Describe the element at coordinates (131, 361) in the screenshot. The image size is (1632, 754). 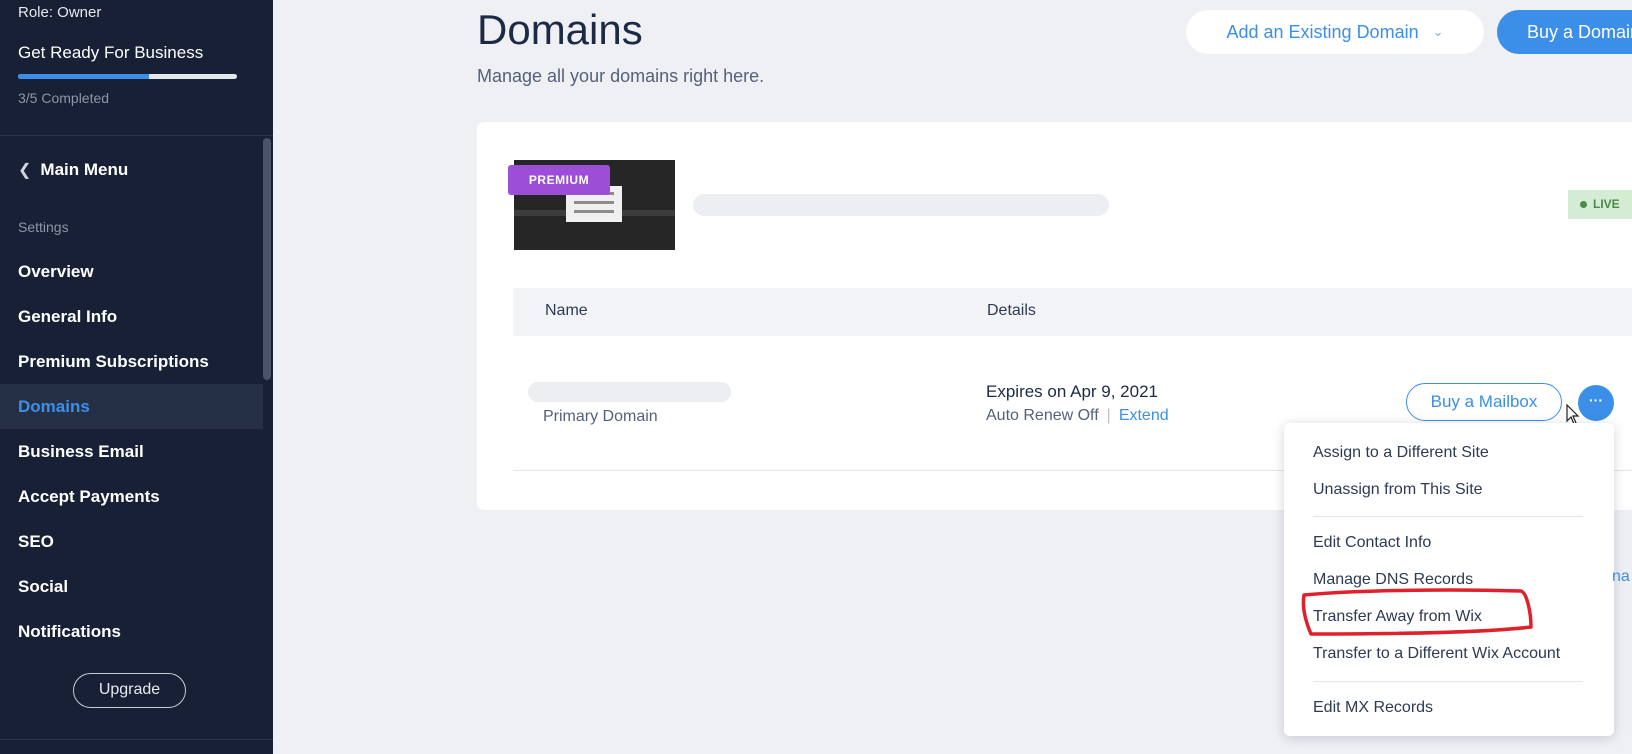
I see `sidebar-item-premium-subscriptions: Premium Subscriptions` at that location.